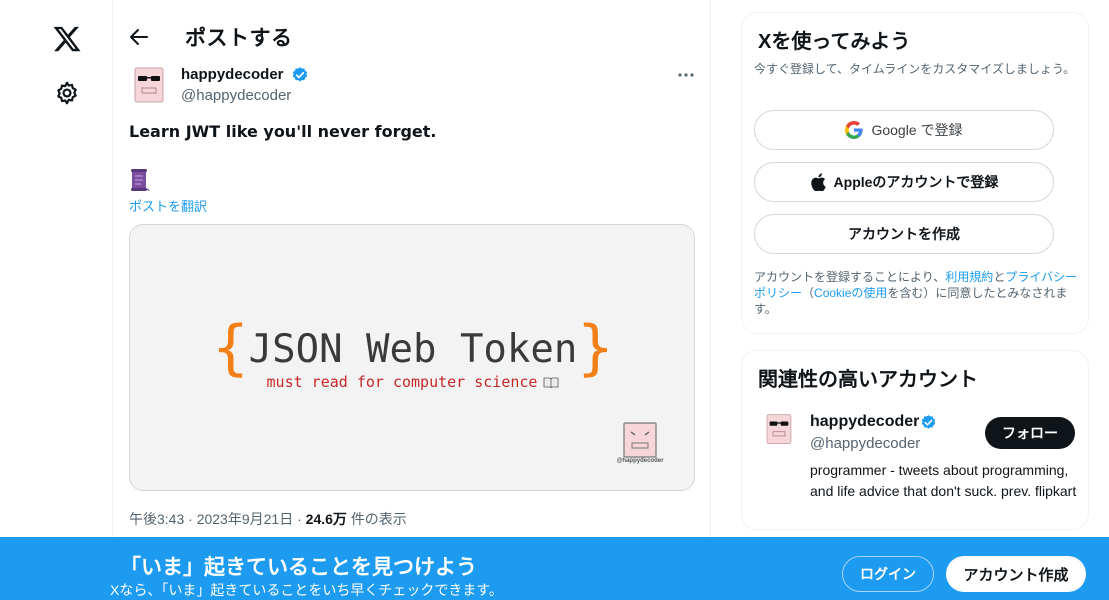 The image size is (1109, 600). Describe the element at coordinates (868, 380) in the screenshot. I see `related-card-title: 関連性の高いアカウント` at that location.